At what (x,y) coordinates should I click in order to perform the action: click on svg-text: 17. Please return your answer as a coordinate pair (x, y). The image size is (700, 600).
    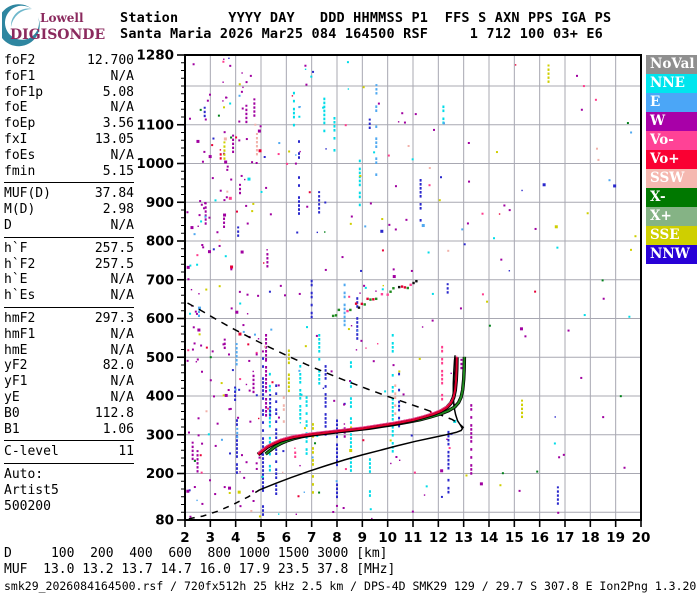
    Looking at the image, I should click on (565, 538).